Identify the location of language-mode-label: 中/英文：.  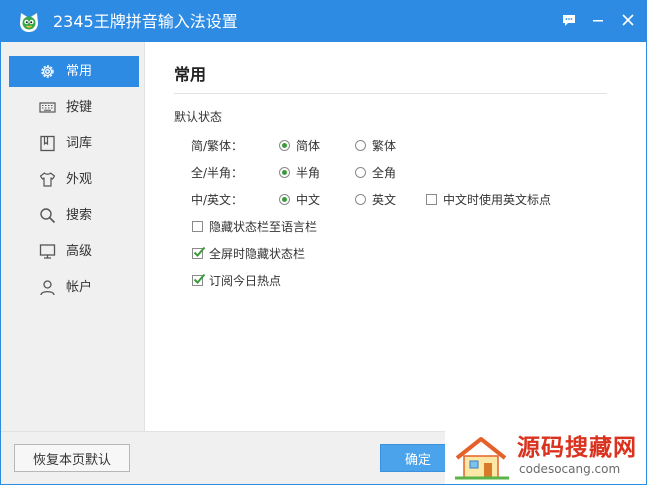
(217, 200).